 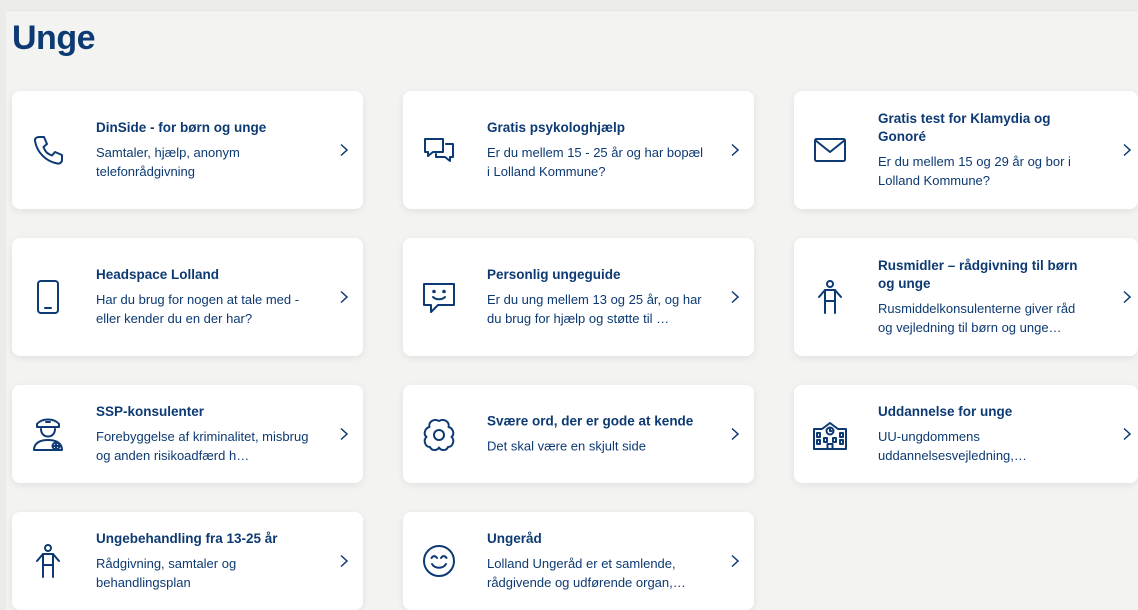 What do you see at coordinates (978, 274) in the screenshot?
I see `card-title: Rusmidler – rådgivning til børn og unge` at bounding box center [978, 274].